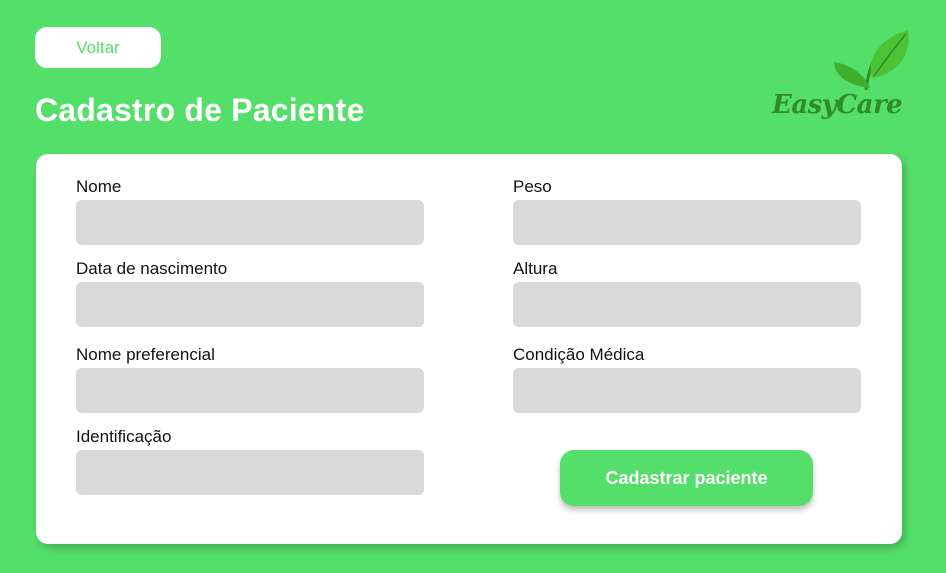 This screenshot has width=946, height=573. I want to click on birthdate-label: Data de nascimento, so click(152, 268).